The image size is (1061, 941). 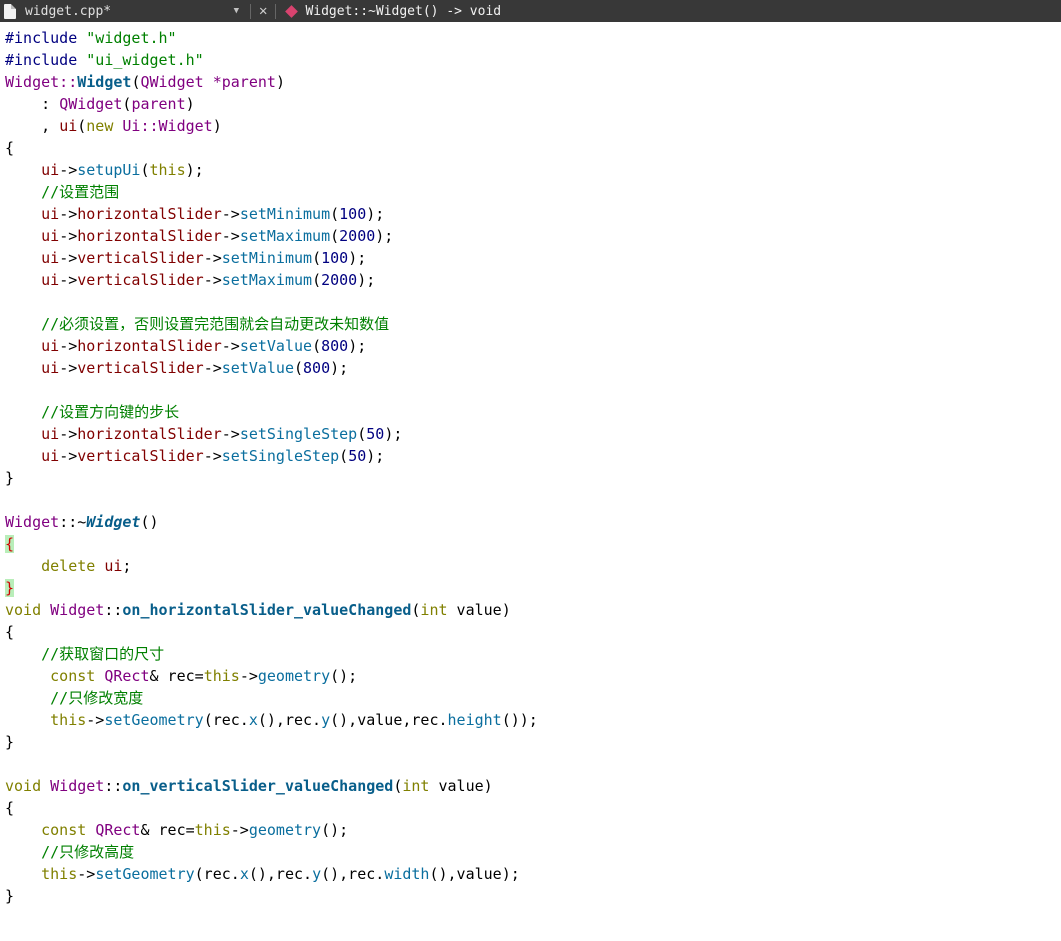 I want to click on code-line: //必须设置，否则设置完范围就会自动更改未知数值, so click(x=533, y=324).